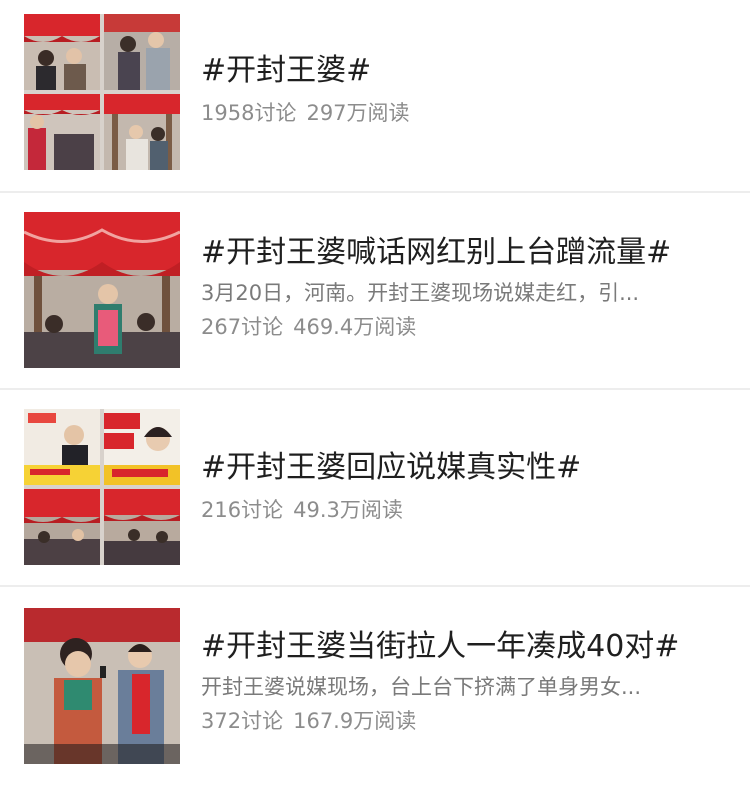  What do you see at coordinates (249, 113) in the screenshot?
I see `discussion-count: 1958讨论` at bounding box center [249, 113].